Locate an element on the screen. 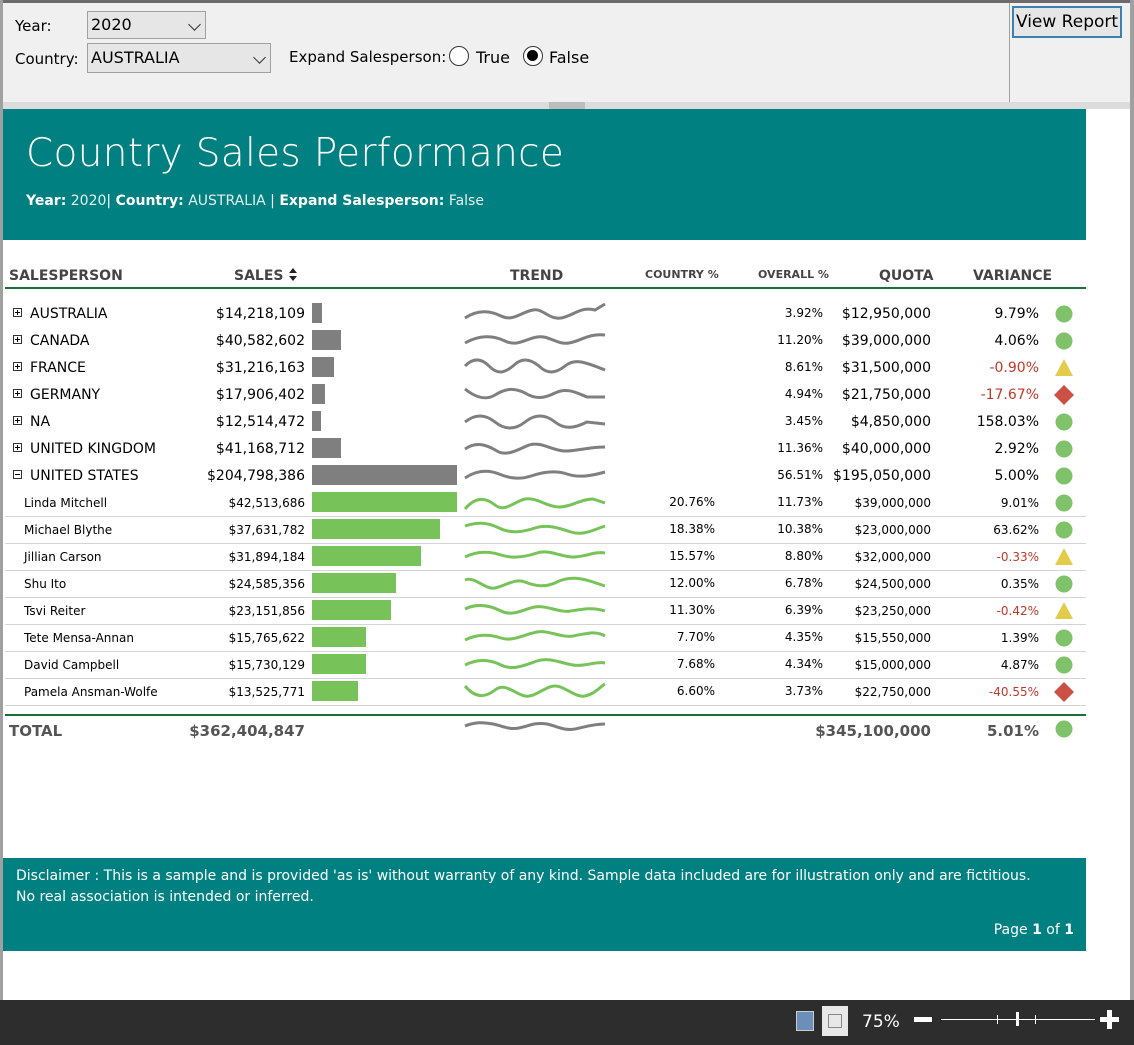 Image resolution: width=1134 pixels, height=1045 pixels. view-report-button: View Report is located at coordinates (1067, 22).